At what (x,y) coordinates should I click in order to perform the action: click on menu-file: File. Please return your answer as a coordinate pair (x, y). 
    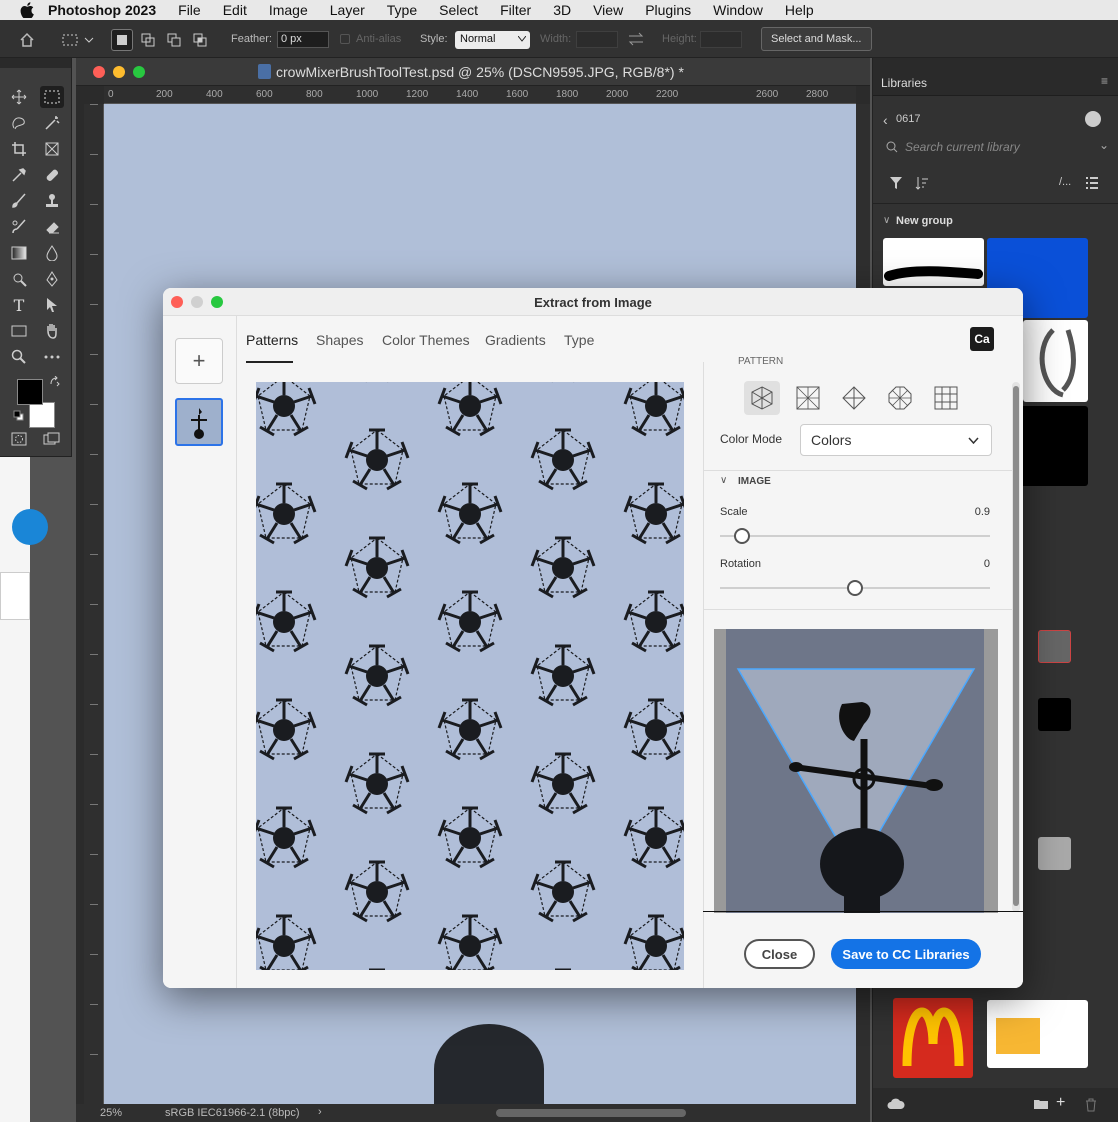
    Looking at the image, I should click on (189, 10).